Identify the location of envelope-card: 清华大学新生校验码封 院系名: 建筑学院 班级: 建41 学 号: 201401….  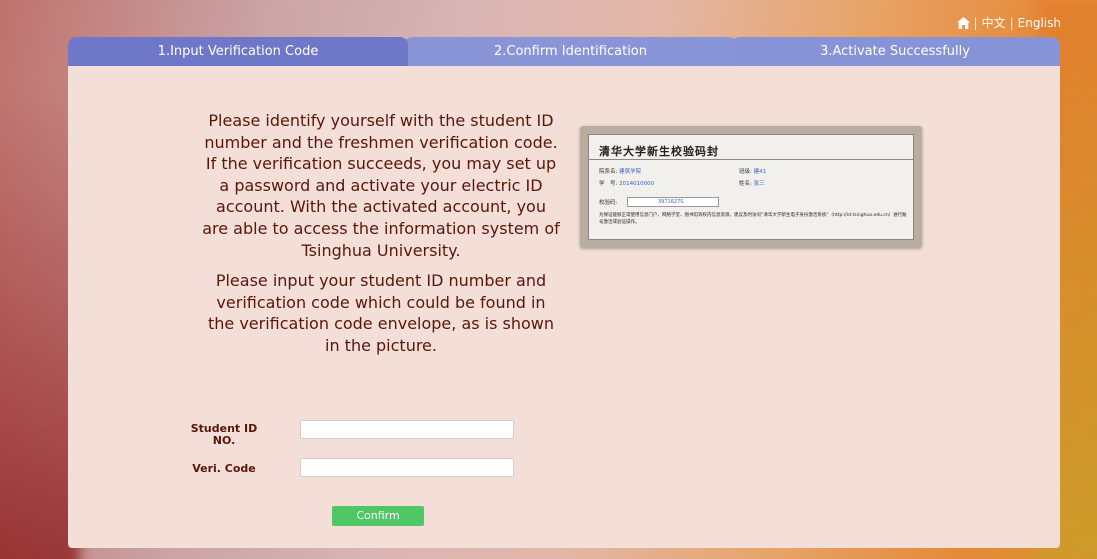
(751, 187).